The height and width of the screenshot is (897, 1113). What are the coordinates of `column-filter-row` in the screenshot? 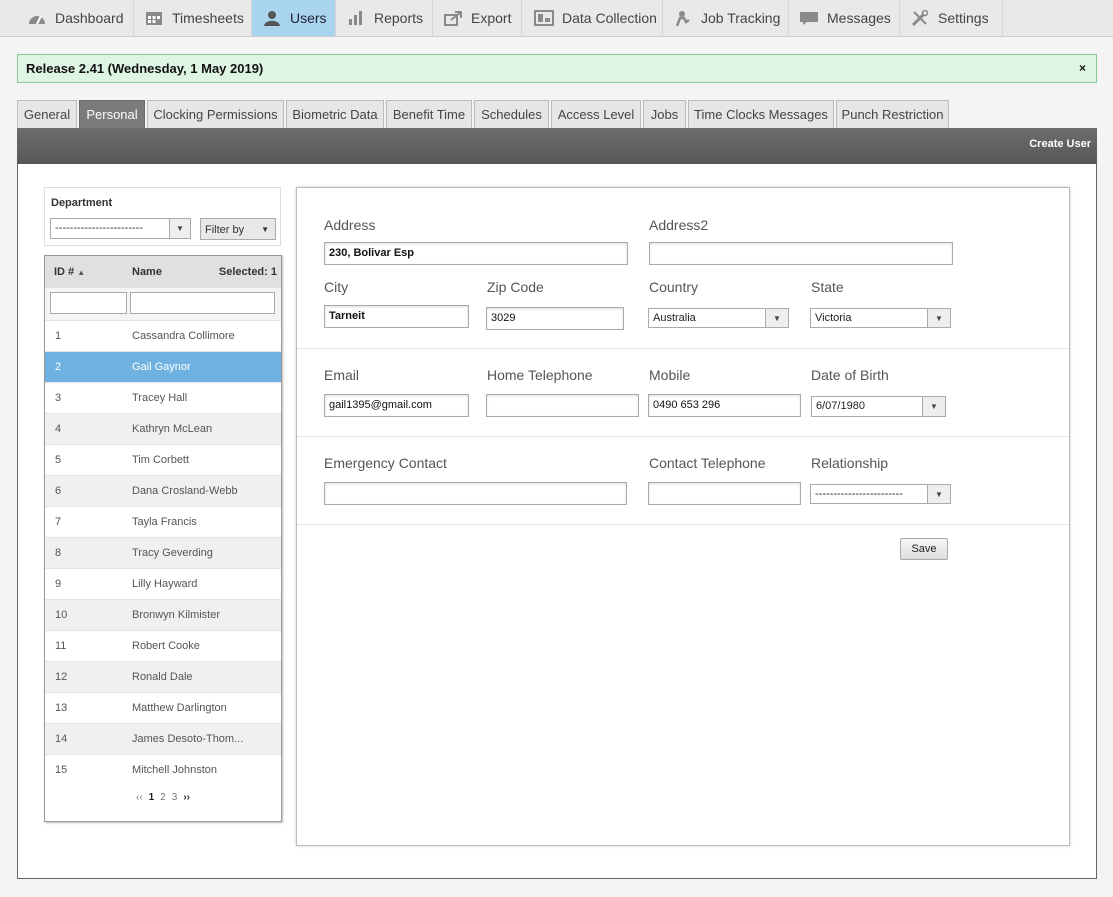 It's located at (163, 304).